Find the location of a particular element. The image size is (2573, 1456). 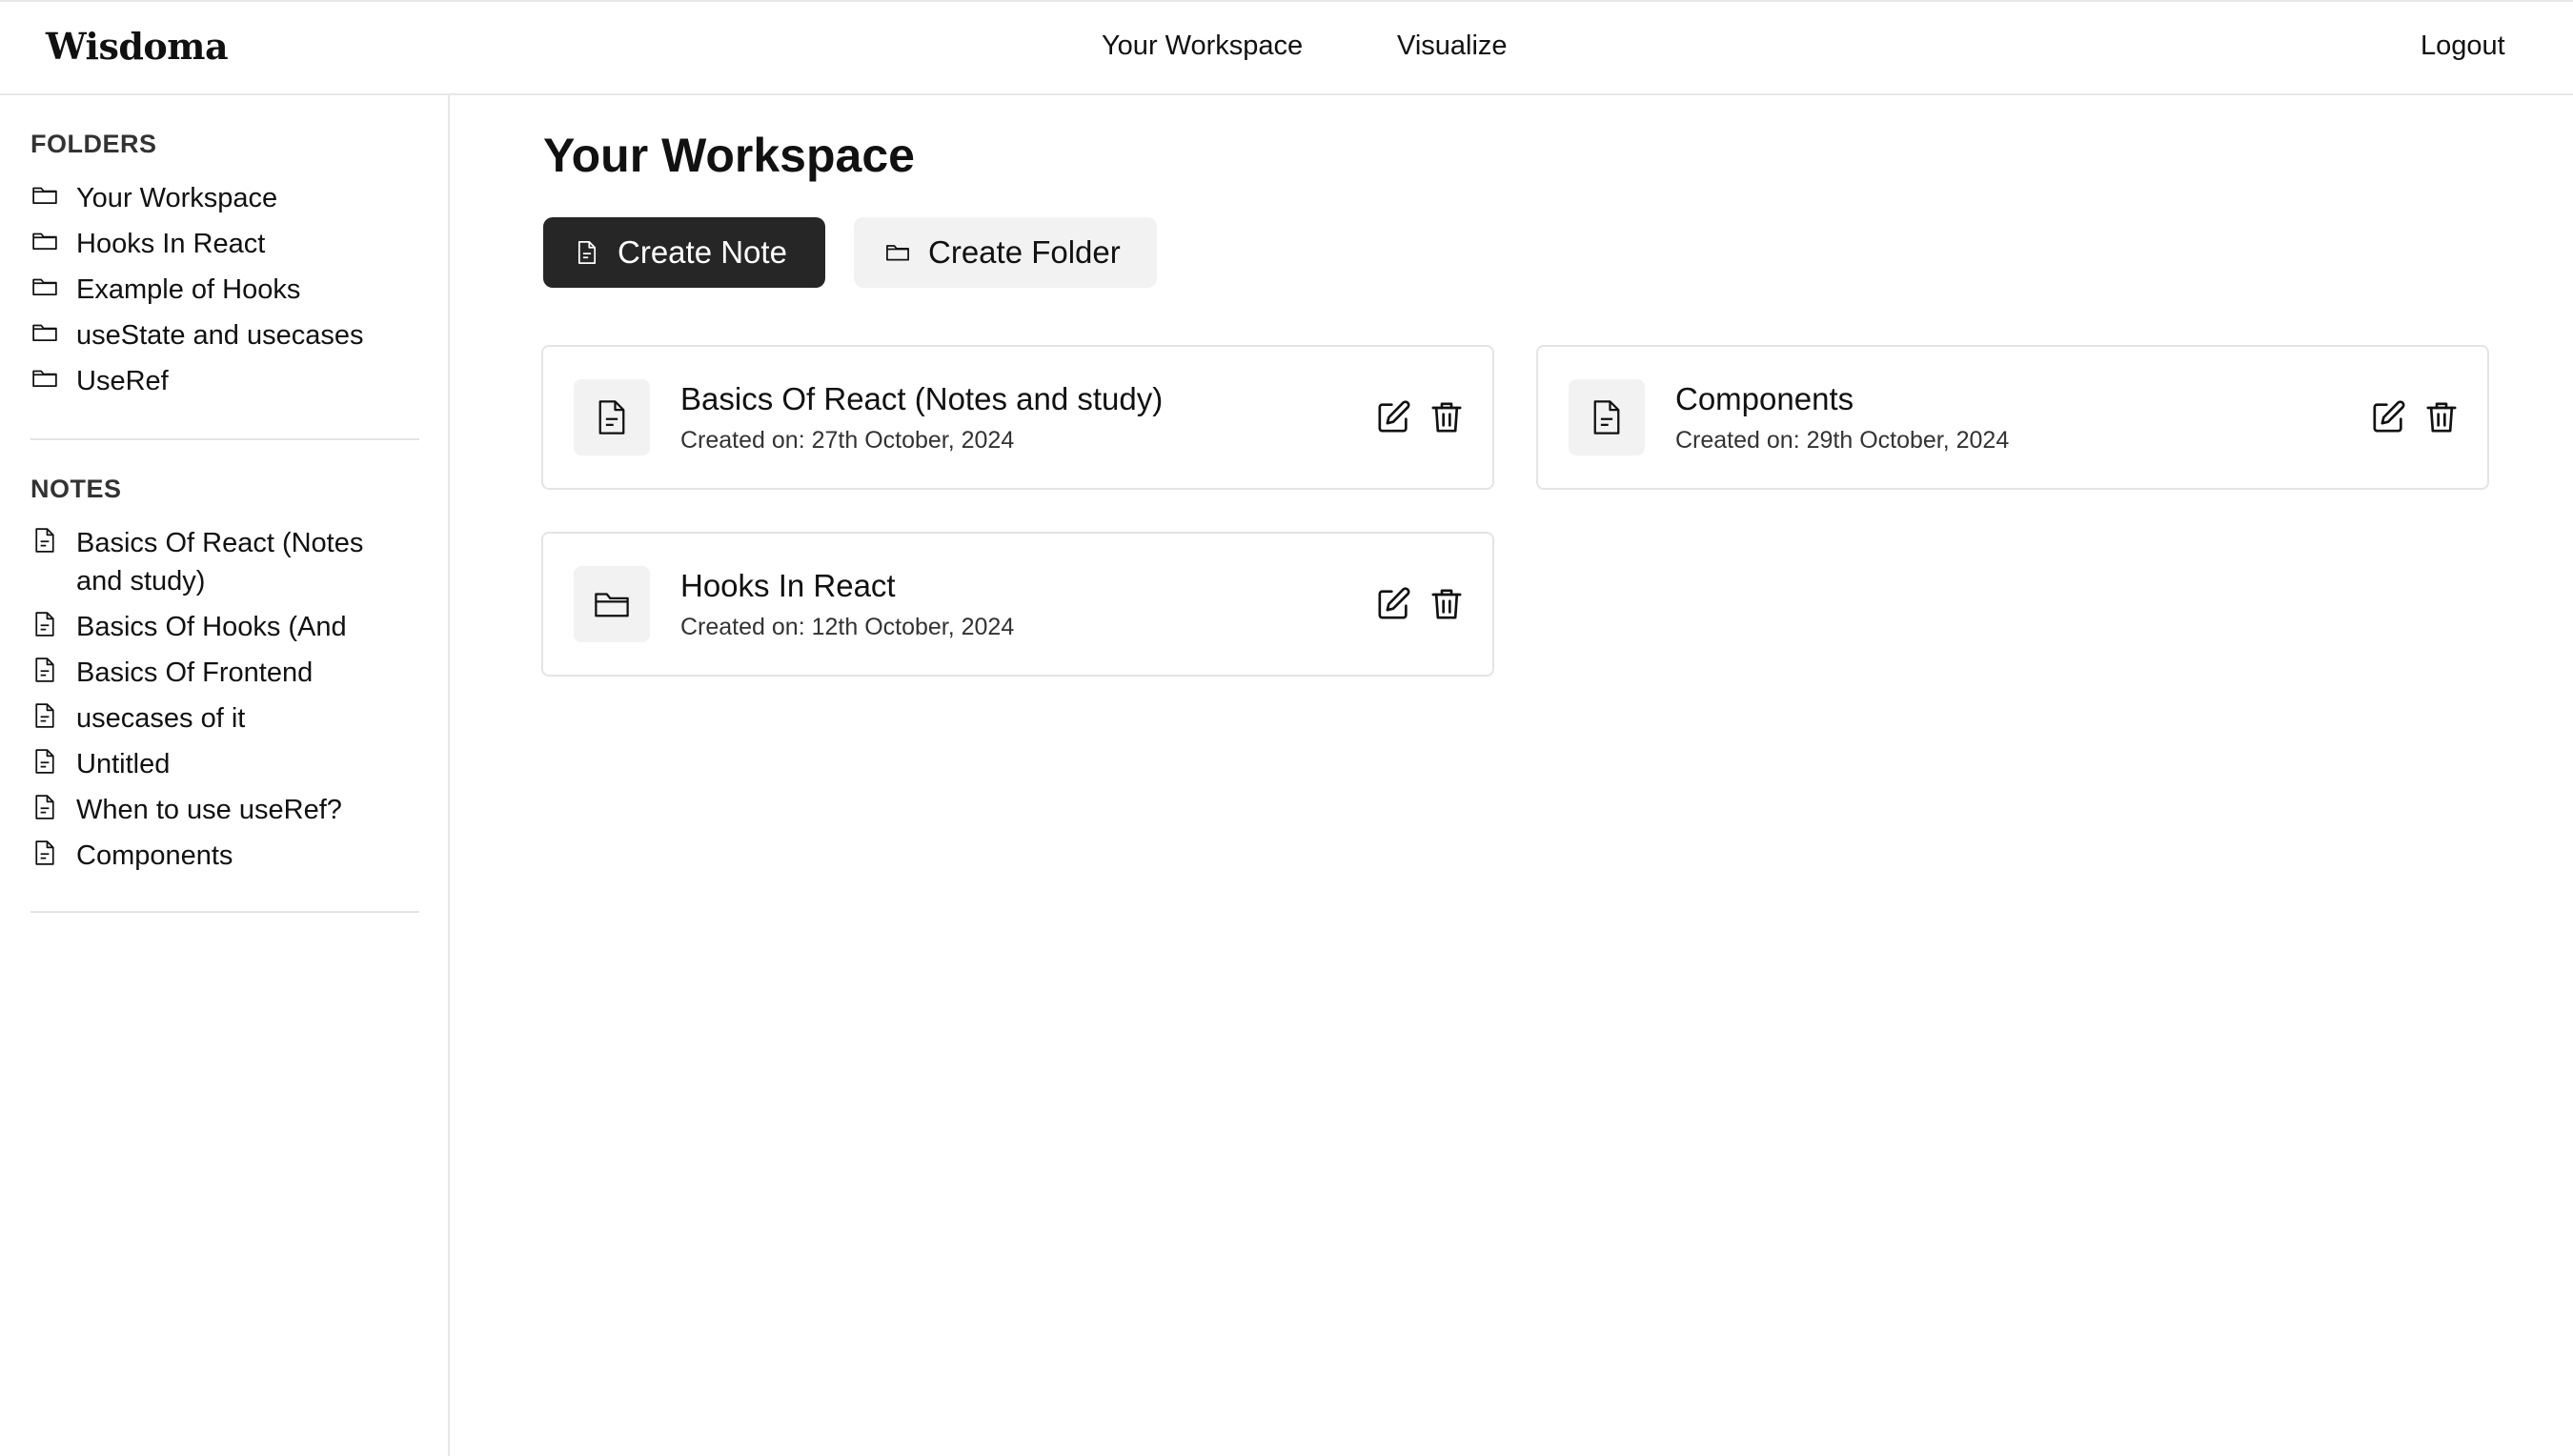

card-created-date: Created on: 27th October, 2024 is located at coordinates (848, 441).